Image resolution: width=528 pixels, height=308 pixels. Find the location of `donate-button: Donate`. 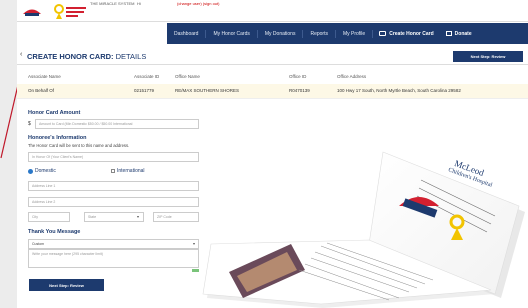

donate-button: Donate is located at coordinates (459, 34).